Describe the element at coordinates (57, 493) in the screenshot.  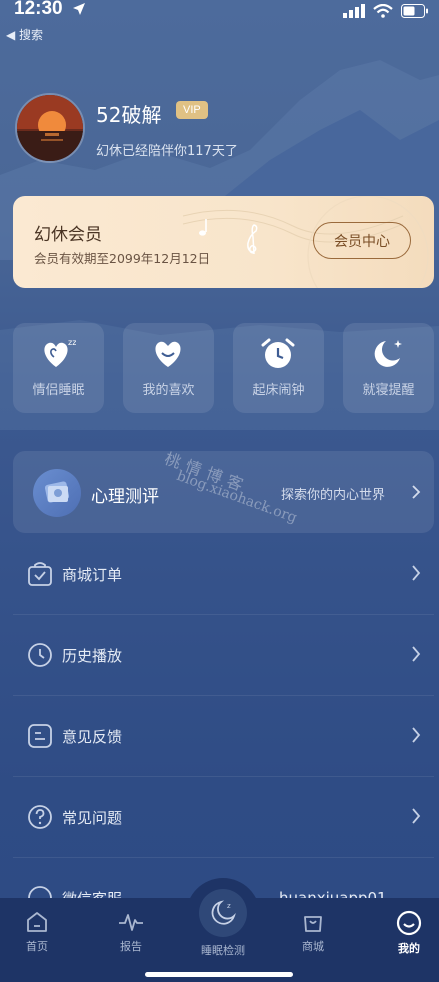
I see `psych-test-icon` at that location.